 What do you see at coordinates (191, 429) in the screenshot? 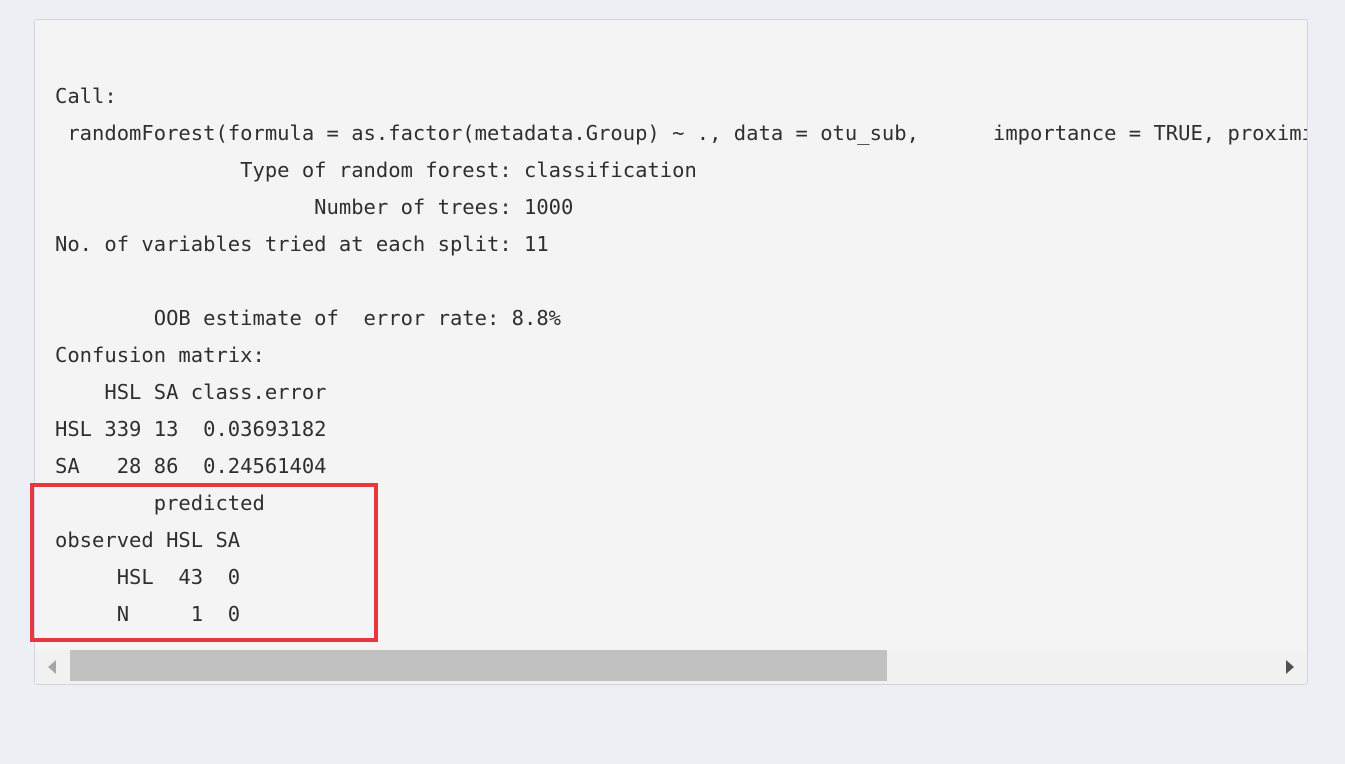
I see `output-line-confusion-row-hsl: HSL 339 13 0.03693182` at bounding box center [191, 429].